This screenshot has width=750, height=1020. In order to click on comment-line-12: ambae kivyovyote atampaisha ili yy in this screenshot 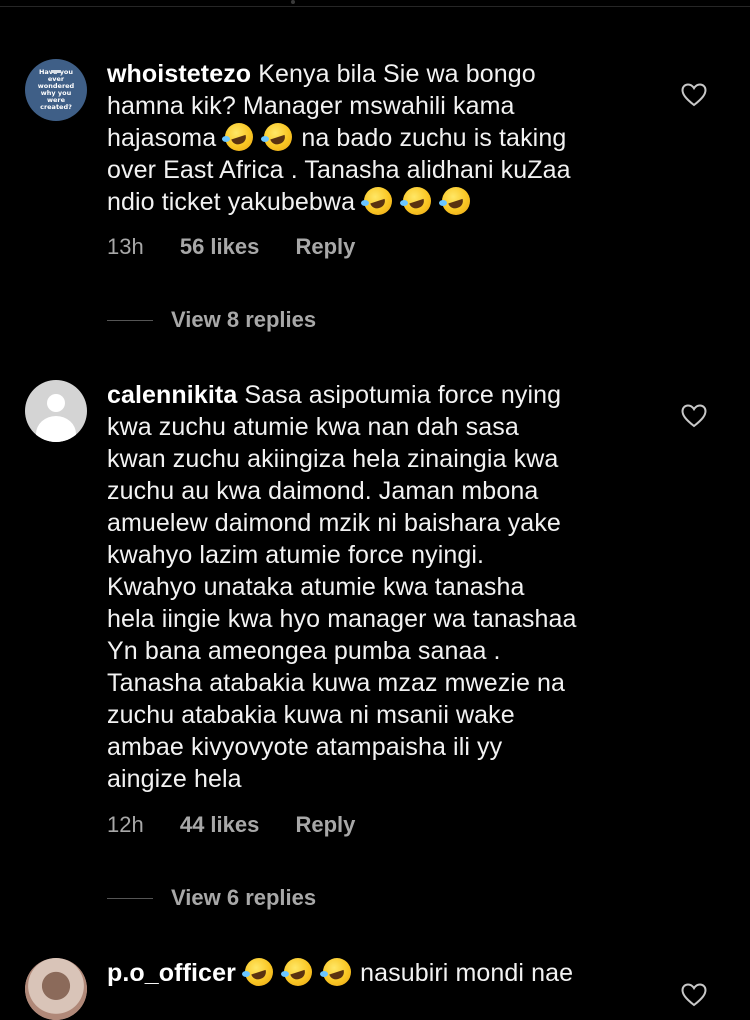, I will do `click(305, 747)`.